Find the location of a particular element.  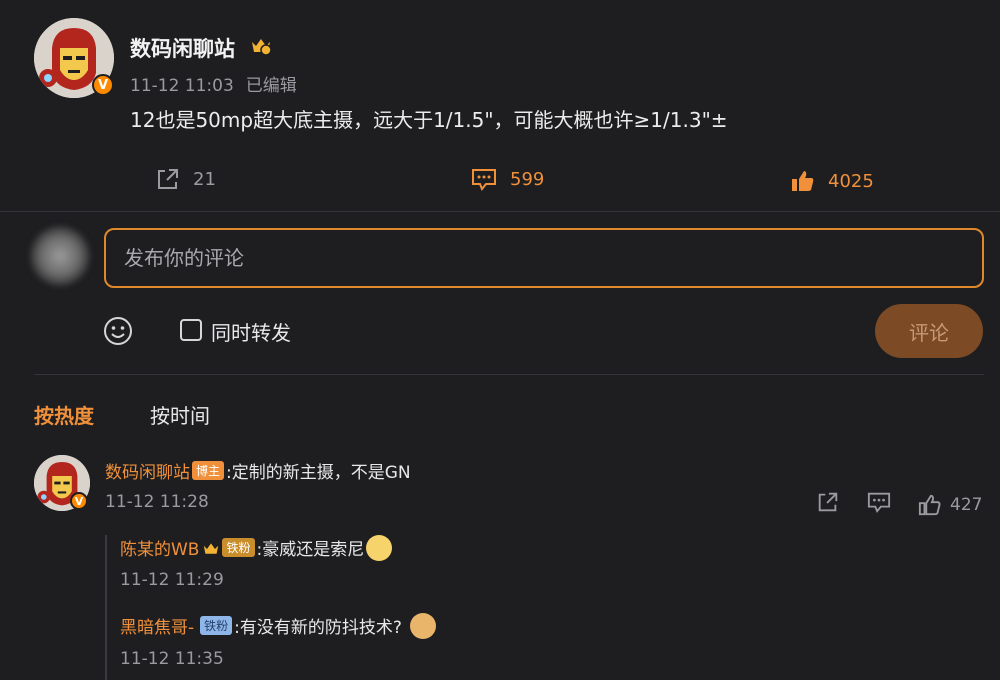

share-button: 21 is located at coordinates (185, 179).